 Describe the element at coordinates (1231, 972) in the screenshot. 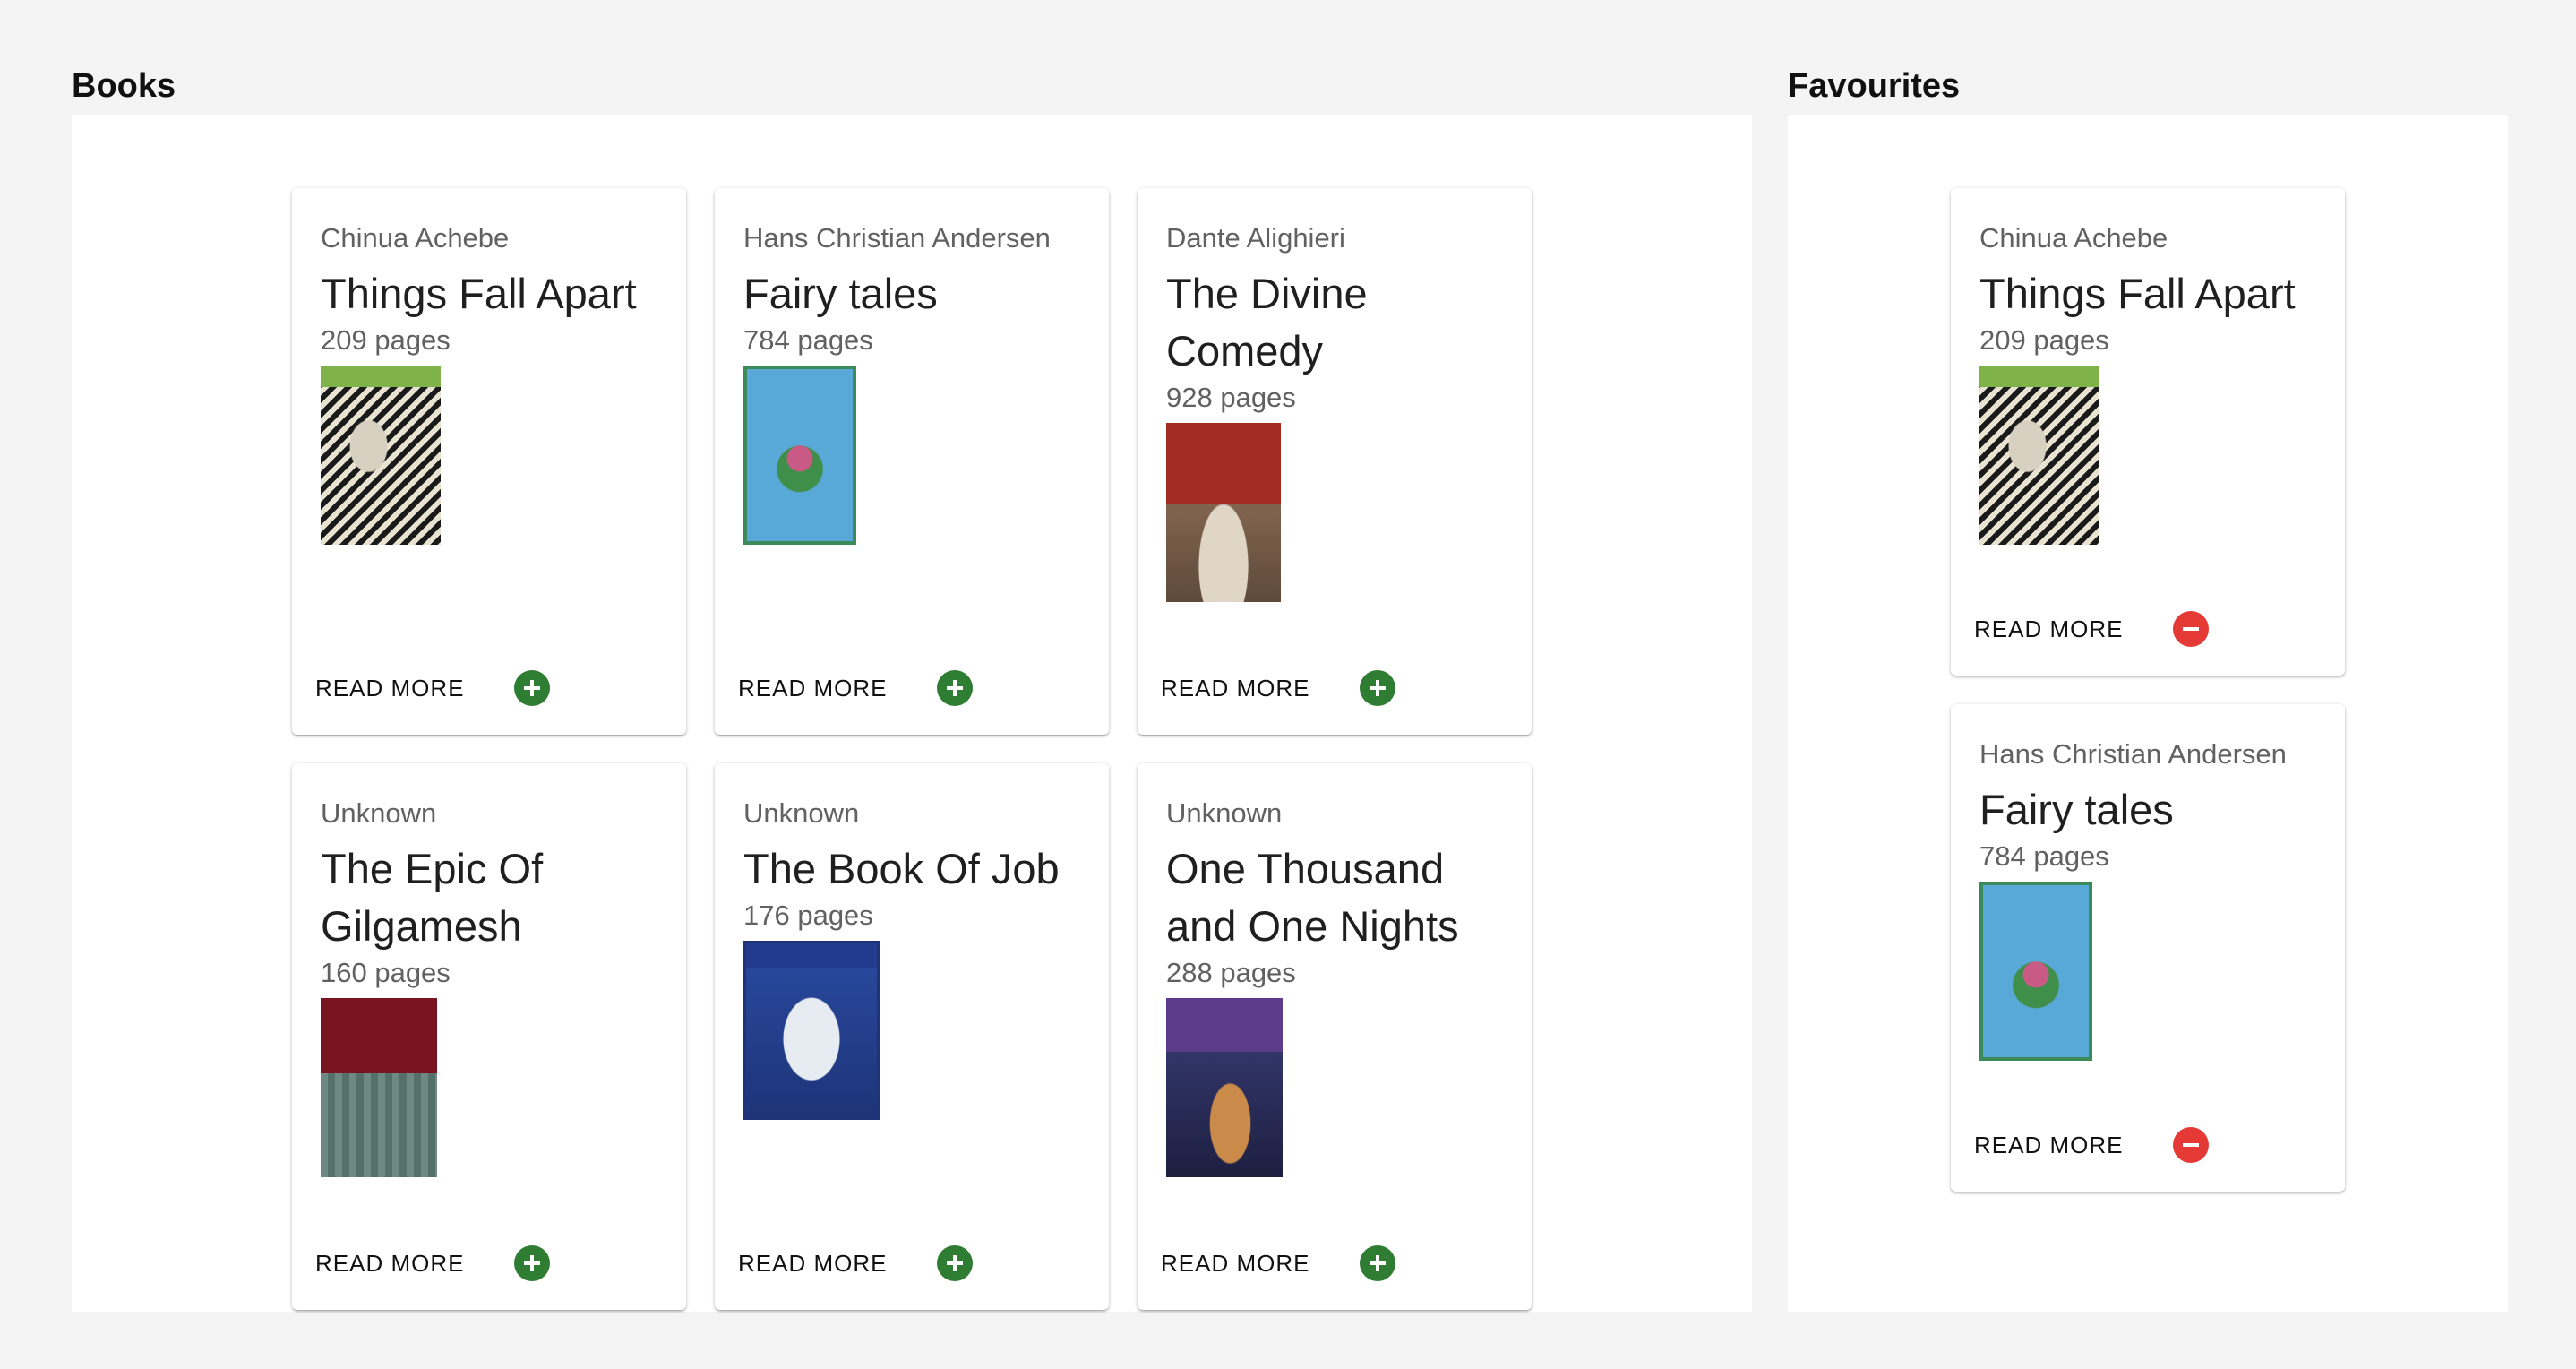

I see `book-pages: 288 pages` at that location.